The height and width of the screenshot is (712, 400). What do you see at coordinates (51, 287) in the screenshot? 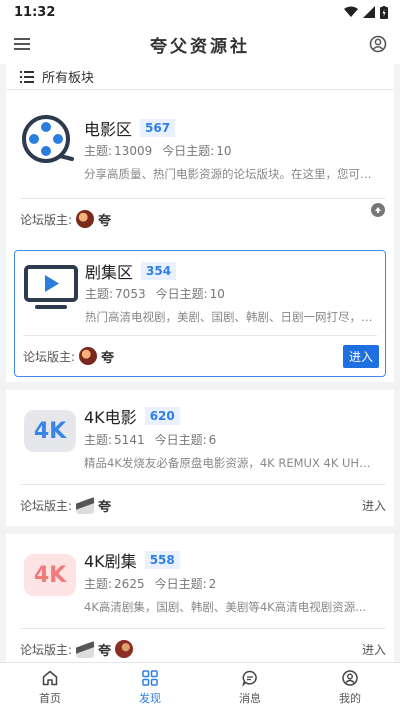
I see `tv-play-icon` at bounding box center [51, 287].